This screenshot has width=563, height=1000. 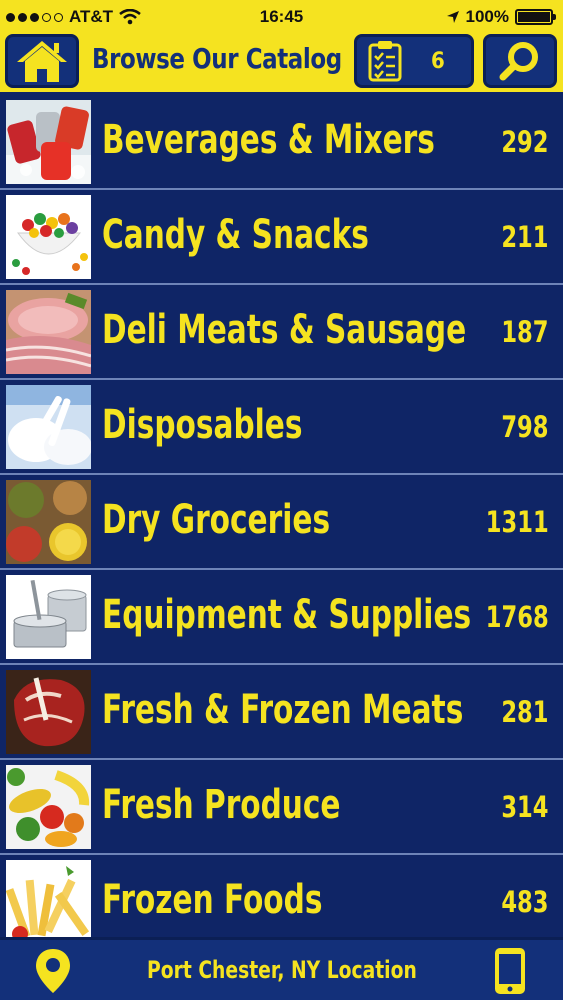 I want to click on category-row: Fresh Produce 314, so click(x=281, y=807).